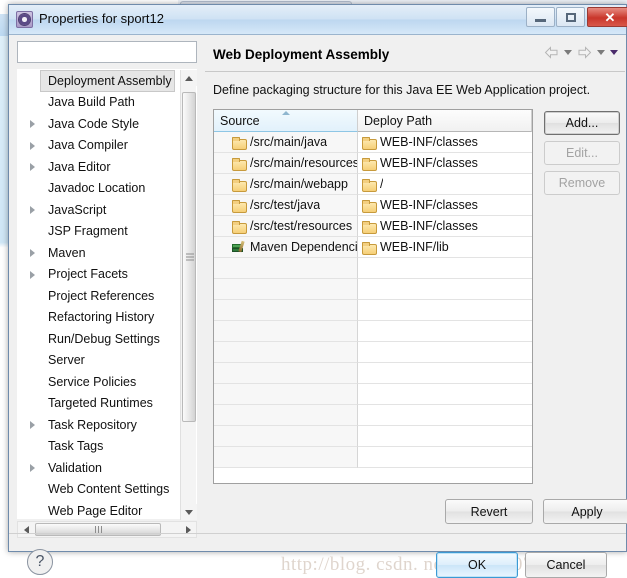  Describe the element at coordinates (614, 52) in the screenshot. I see `view-menu-chevron-down-icon` at that location.